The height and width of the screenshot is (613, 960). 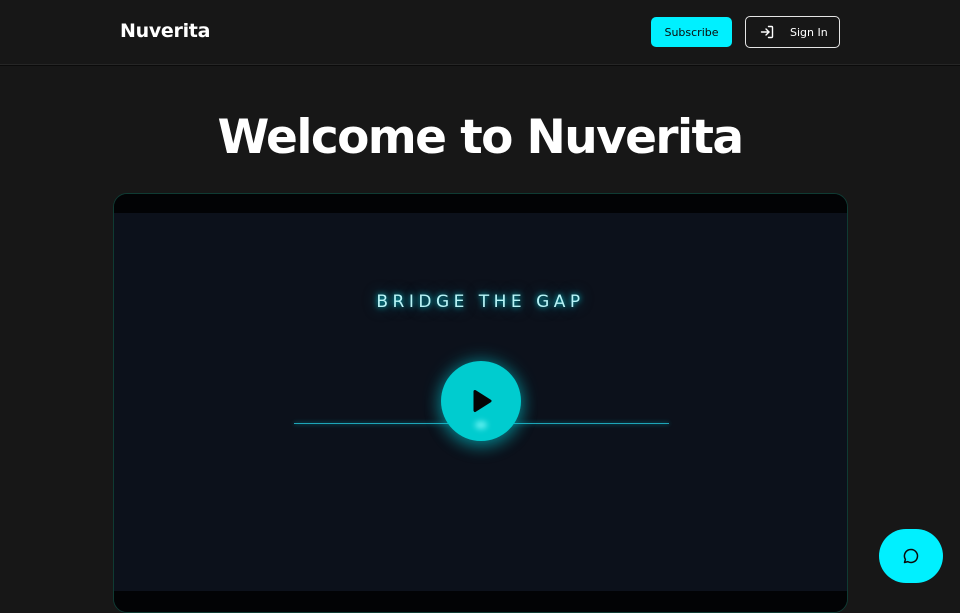 What do you see at coordinates (480, 302) in the screenshot?
I see `video-tagline: BRIDGE THE GAP` at bounding box center [480, 302].